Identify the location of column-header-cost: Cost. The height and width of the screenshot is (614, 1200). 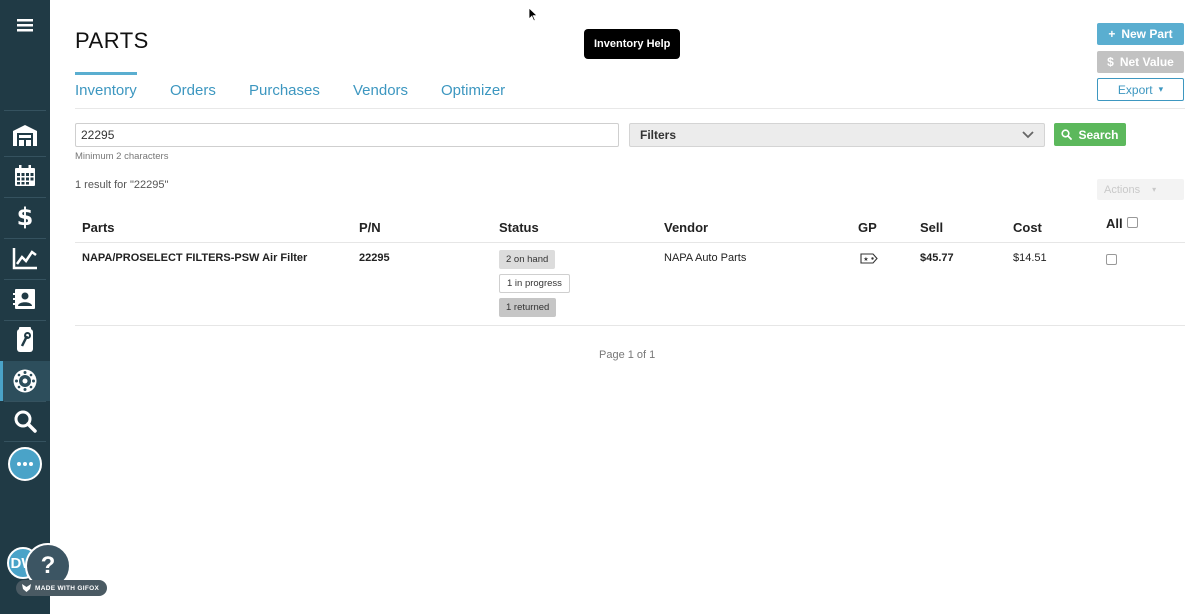
(1027, 227).